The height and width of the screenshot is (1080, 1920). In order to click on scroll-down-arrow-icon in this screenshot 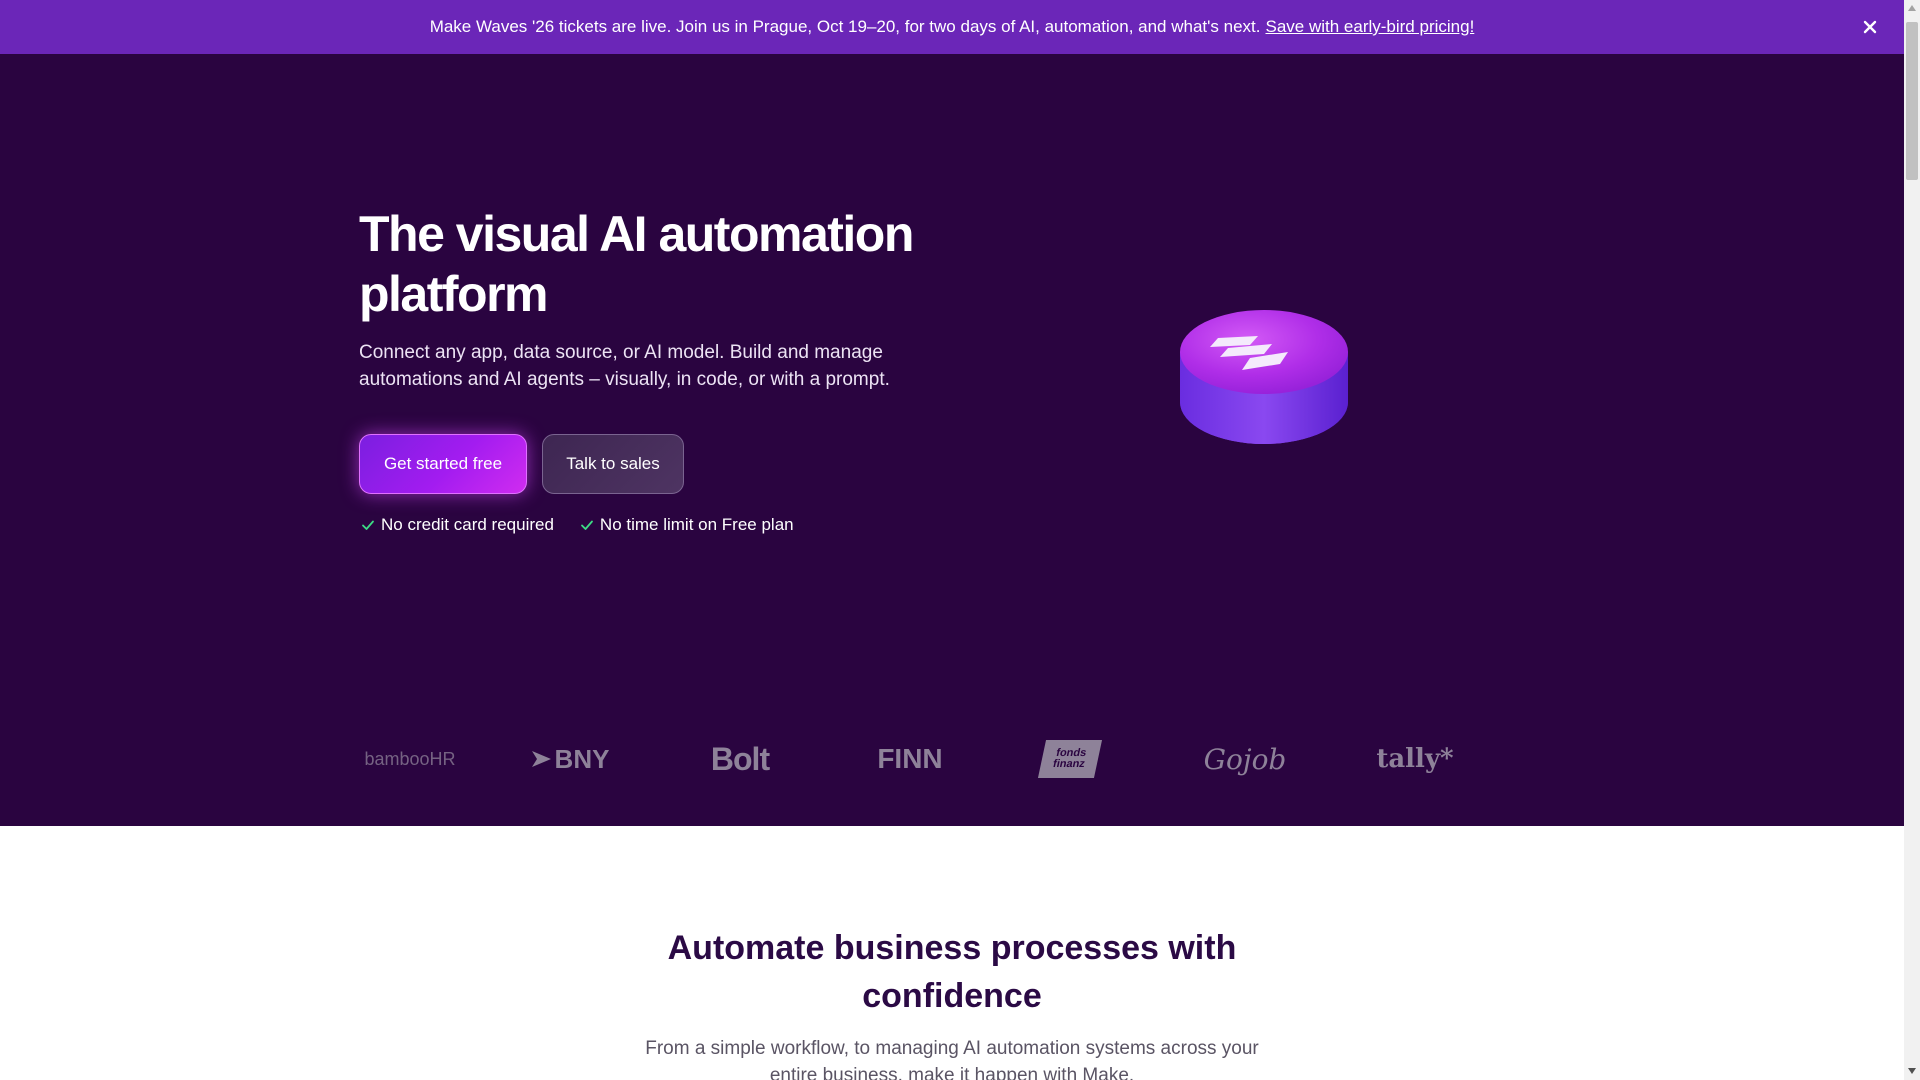, I will do `click(1912, 1071)`.